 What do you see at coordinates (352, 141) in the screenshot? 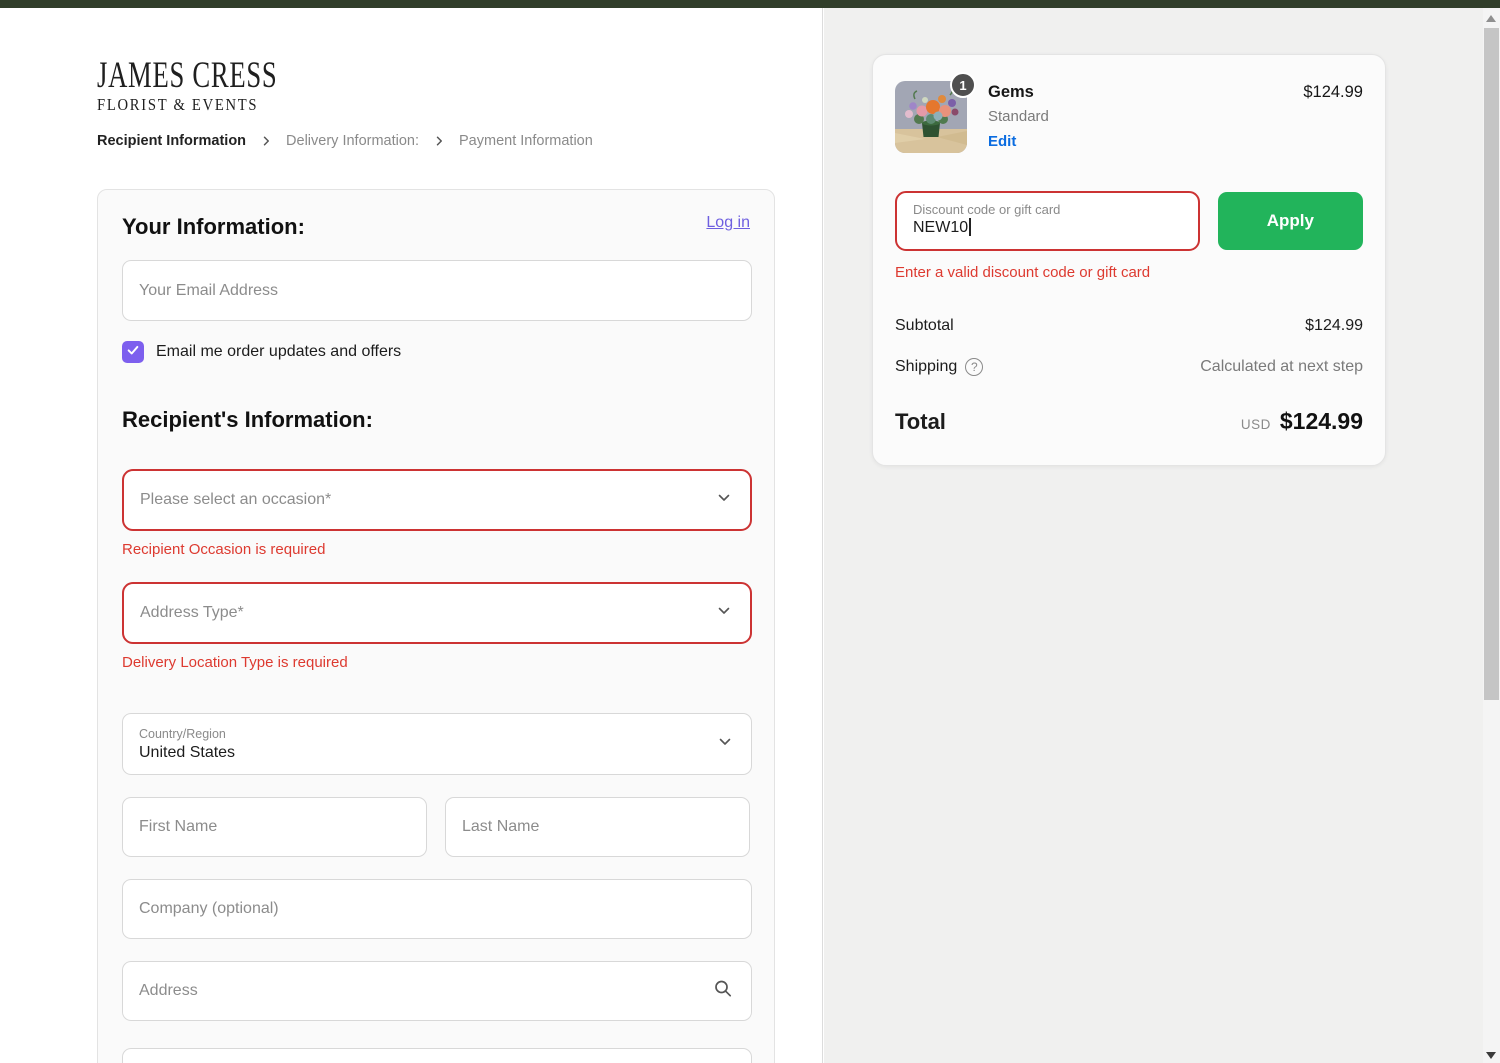
I see `breadcrumb-delivery-information: Delivery Information:` at bounding box center [352, 141].